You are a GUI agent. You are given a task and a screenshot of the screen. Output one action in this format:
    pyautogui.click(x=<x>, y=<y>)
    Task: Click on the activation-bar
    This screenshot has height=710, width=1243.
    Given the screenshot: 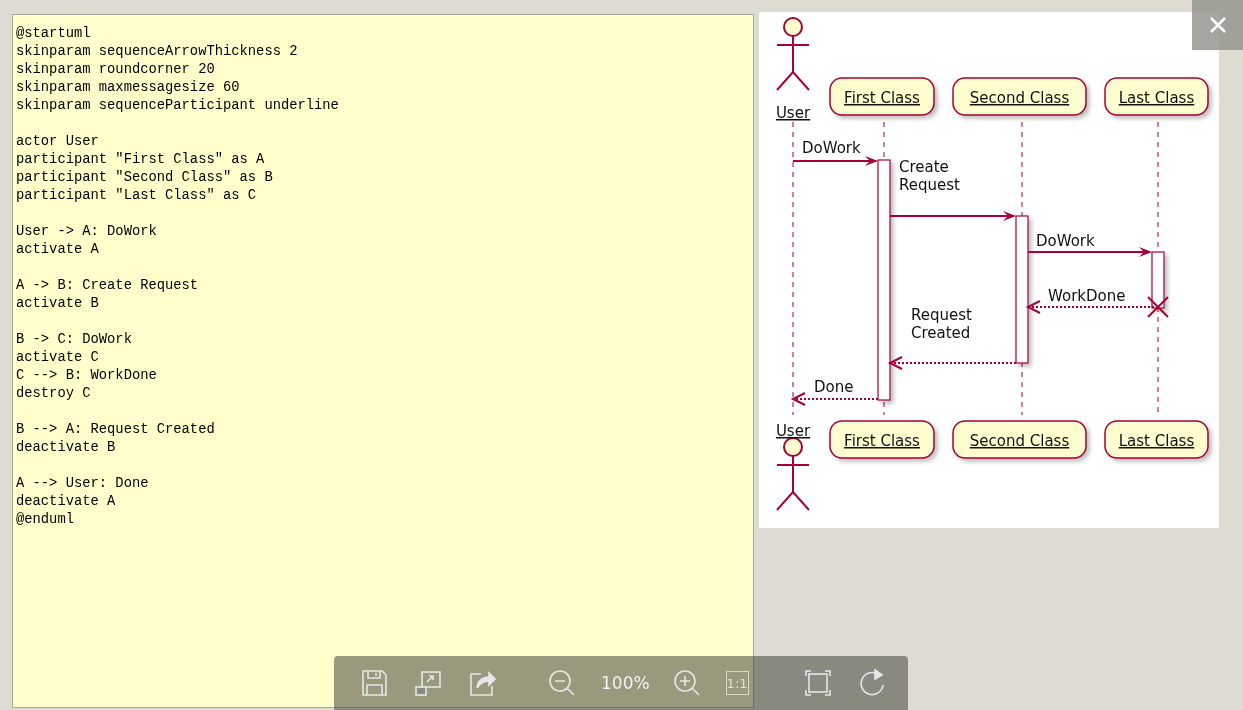 What is the action you would take?
    pyautogui.click(x=1158, y=280)
    